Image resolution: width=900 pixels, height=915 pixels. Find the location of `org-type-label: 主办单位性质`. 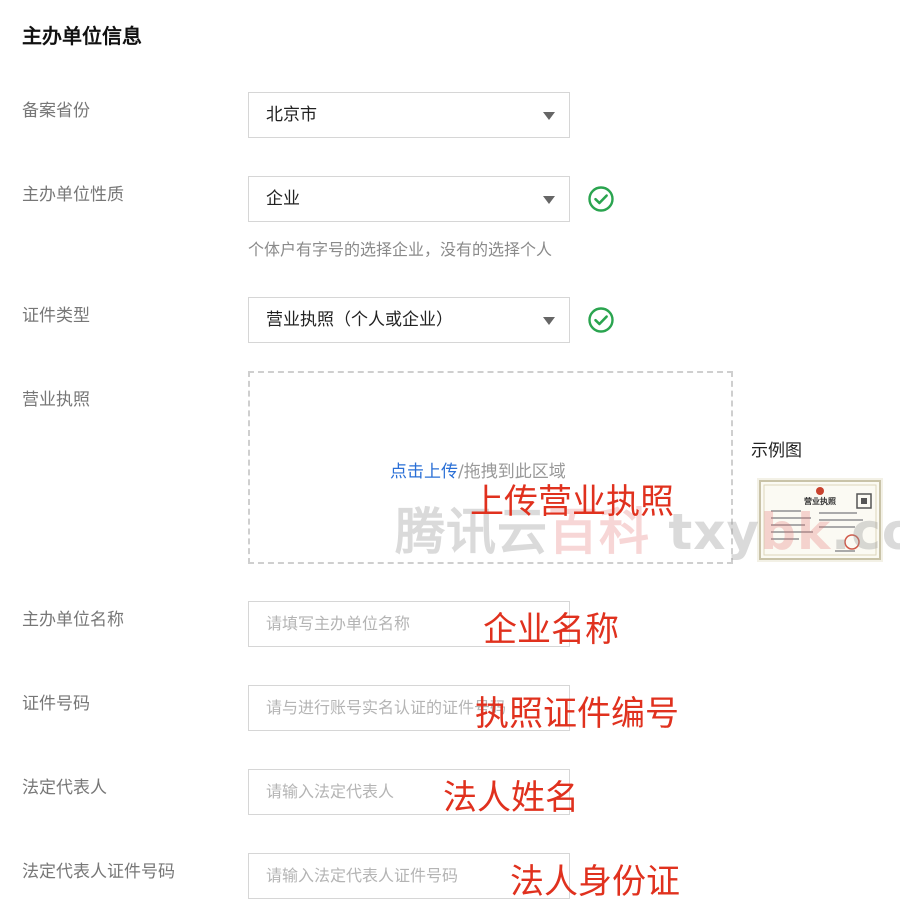

org-type-label: 主办单位性质 is located at coordinates (73, 195).